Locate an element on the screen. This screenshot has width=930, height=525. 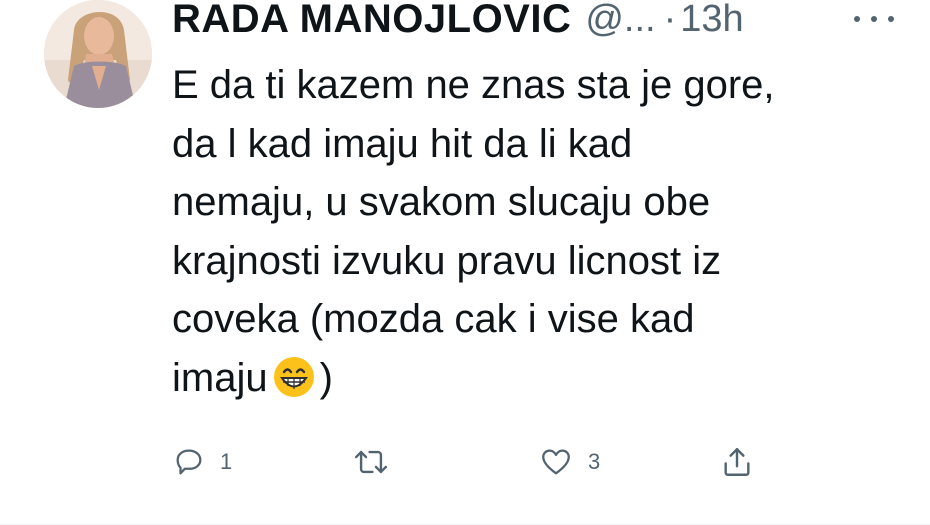
more-options-button is located at coordinates (874, 19).